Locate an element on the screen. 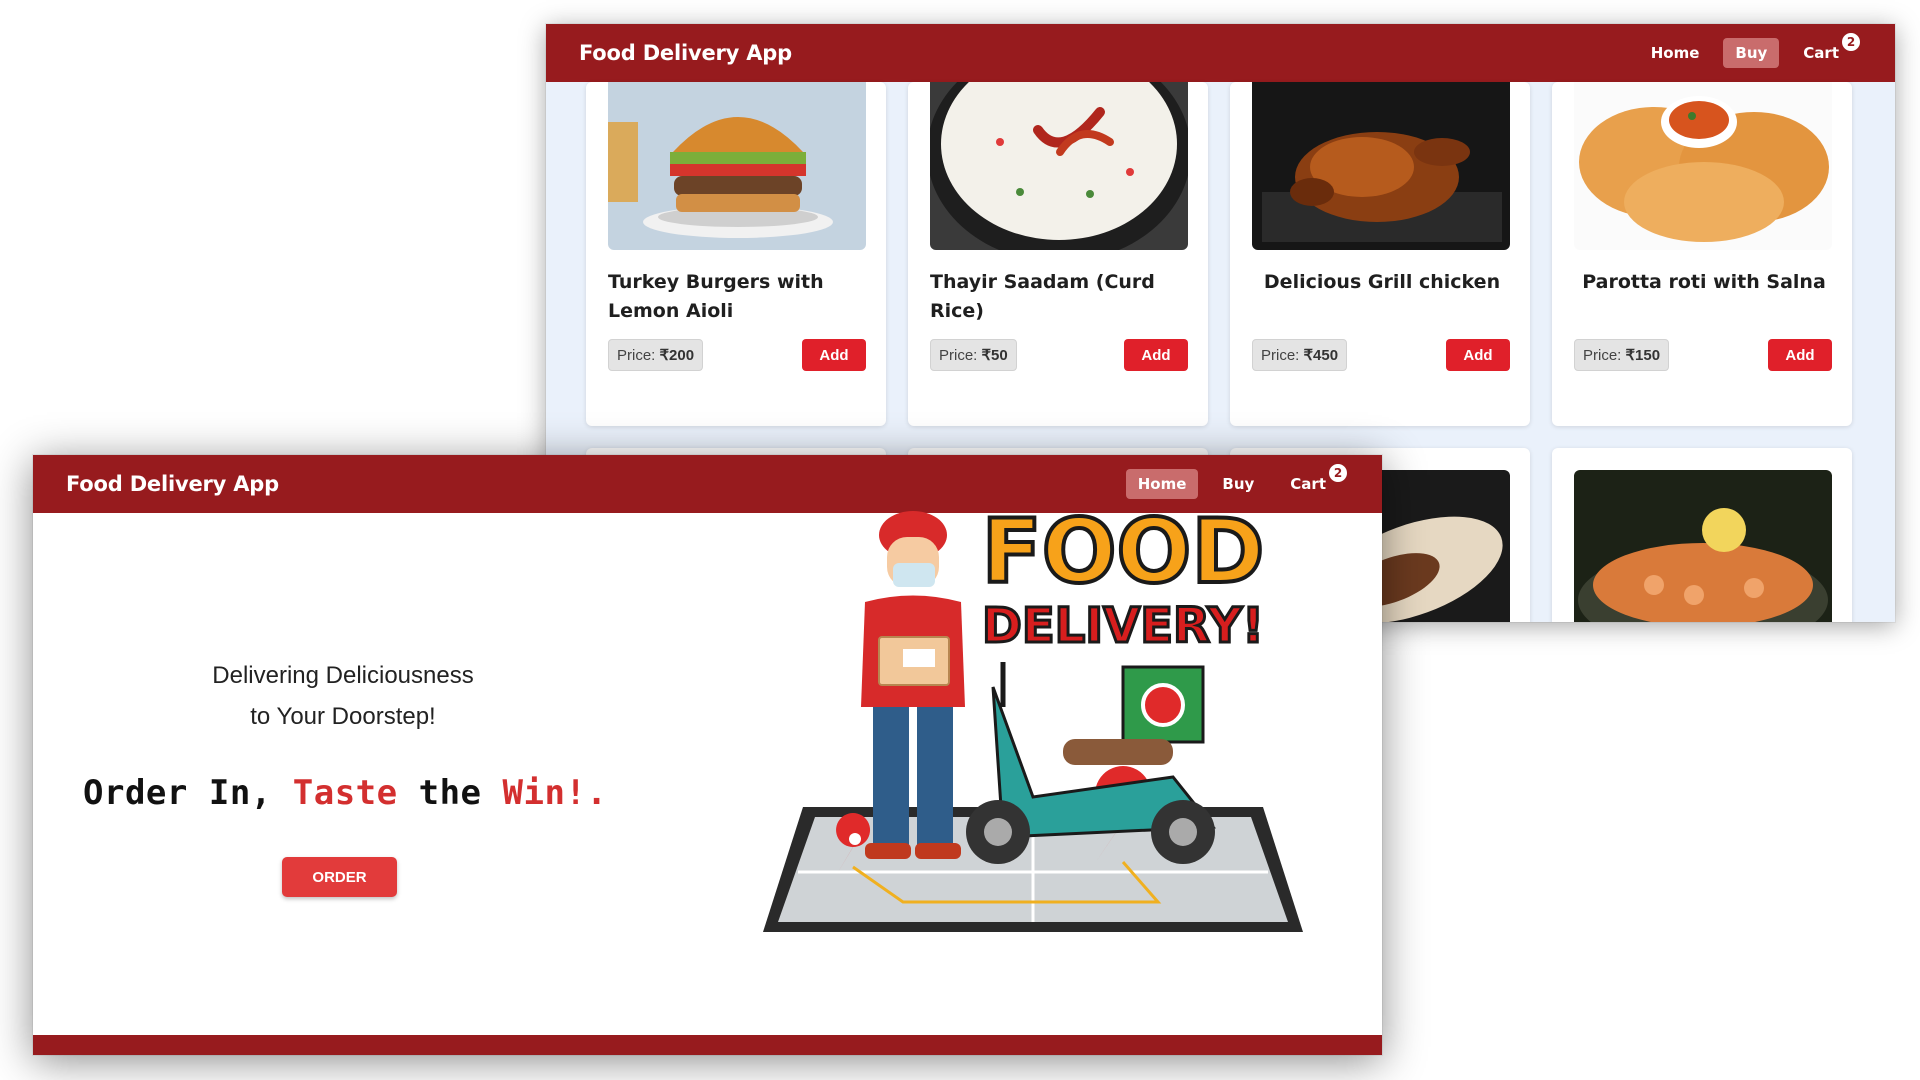 The height and width of the screenshot is (1080, 1920). price-tag: Price: ₹450 is located at coordinates (1300, 355).